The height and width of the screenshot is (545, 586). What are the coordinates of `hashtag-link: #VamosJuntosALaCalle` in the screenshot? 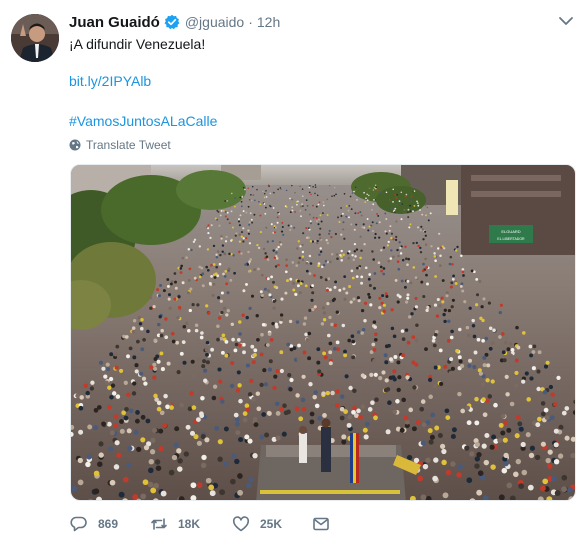 It's located at (143, 121).